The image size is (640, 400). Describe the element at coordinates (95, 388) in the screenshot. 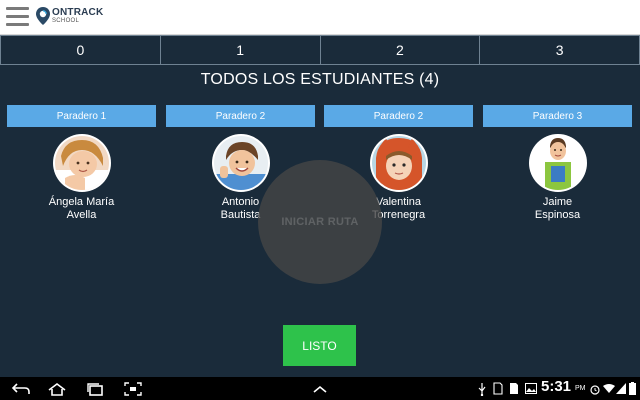

I see `recent-apps-icon` at that location.